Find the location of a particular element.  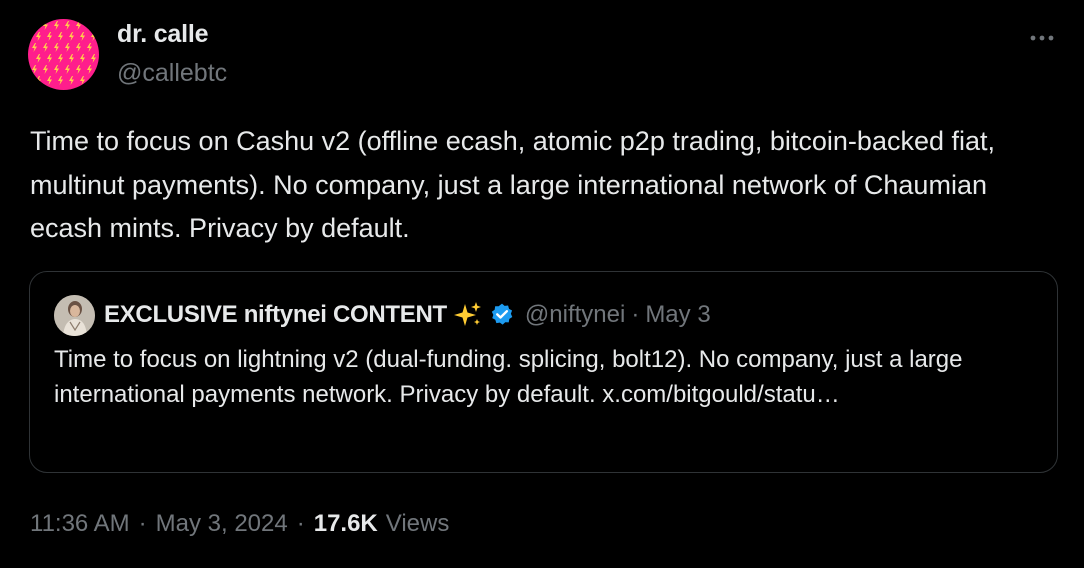

tweet-metadata: 11:36 AM · May 3, 2024 · 17.6K Views is located at coordinates (239, 524).